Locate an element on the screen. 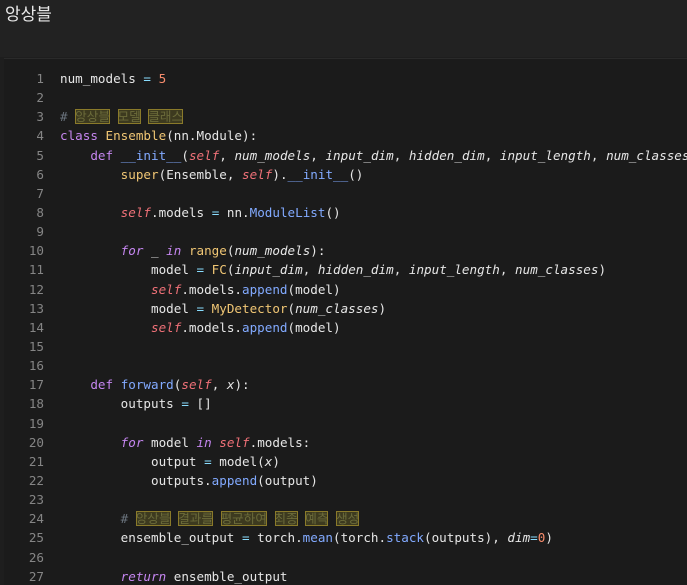 This screenshot has height=585, width=687. code-token: ( is located at coordinates (291, 308).